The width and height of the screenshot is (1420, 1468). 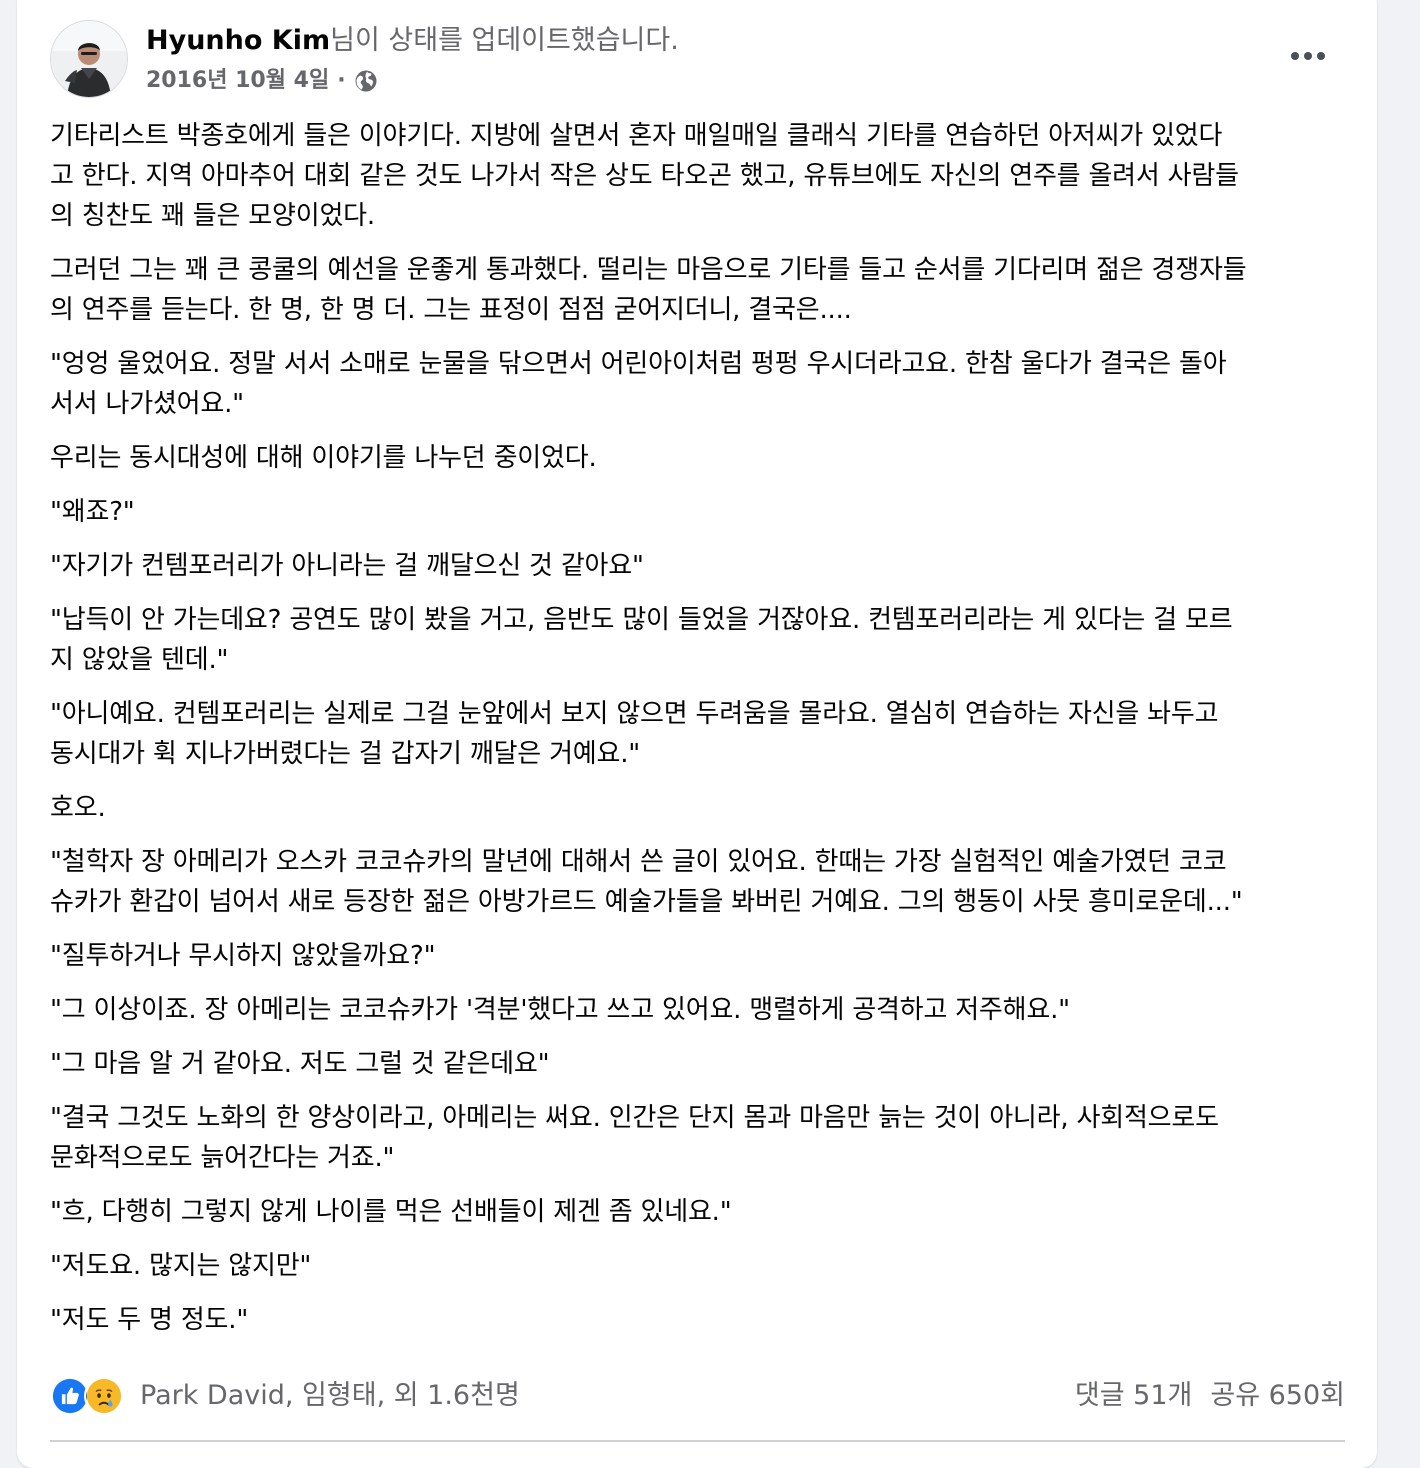 I want to click on paragraph-line: "저도요. 많지는 않지만", so click(x=181, y=1266).